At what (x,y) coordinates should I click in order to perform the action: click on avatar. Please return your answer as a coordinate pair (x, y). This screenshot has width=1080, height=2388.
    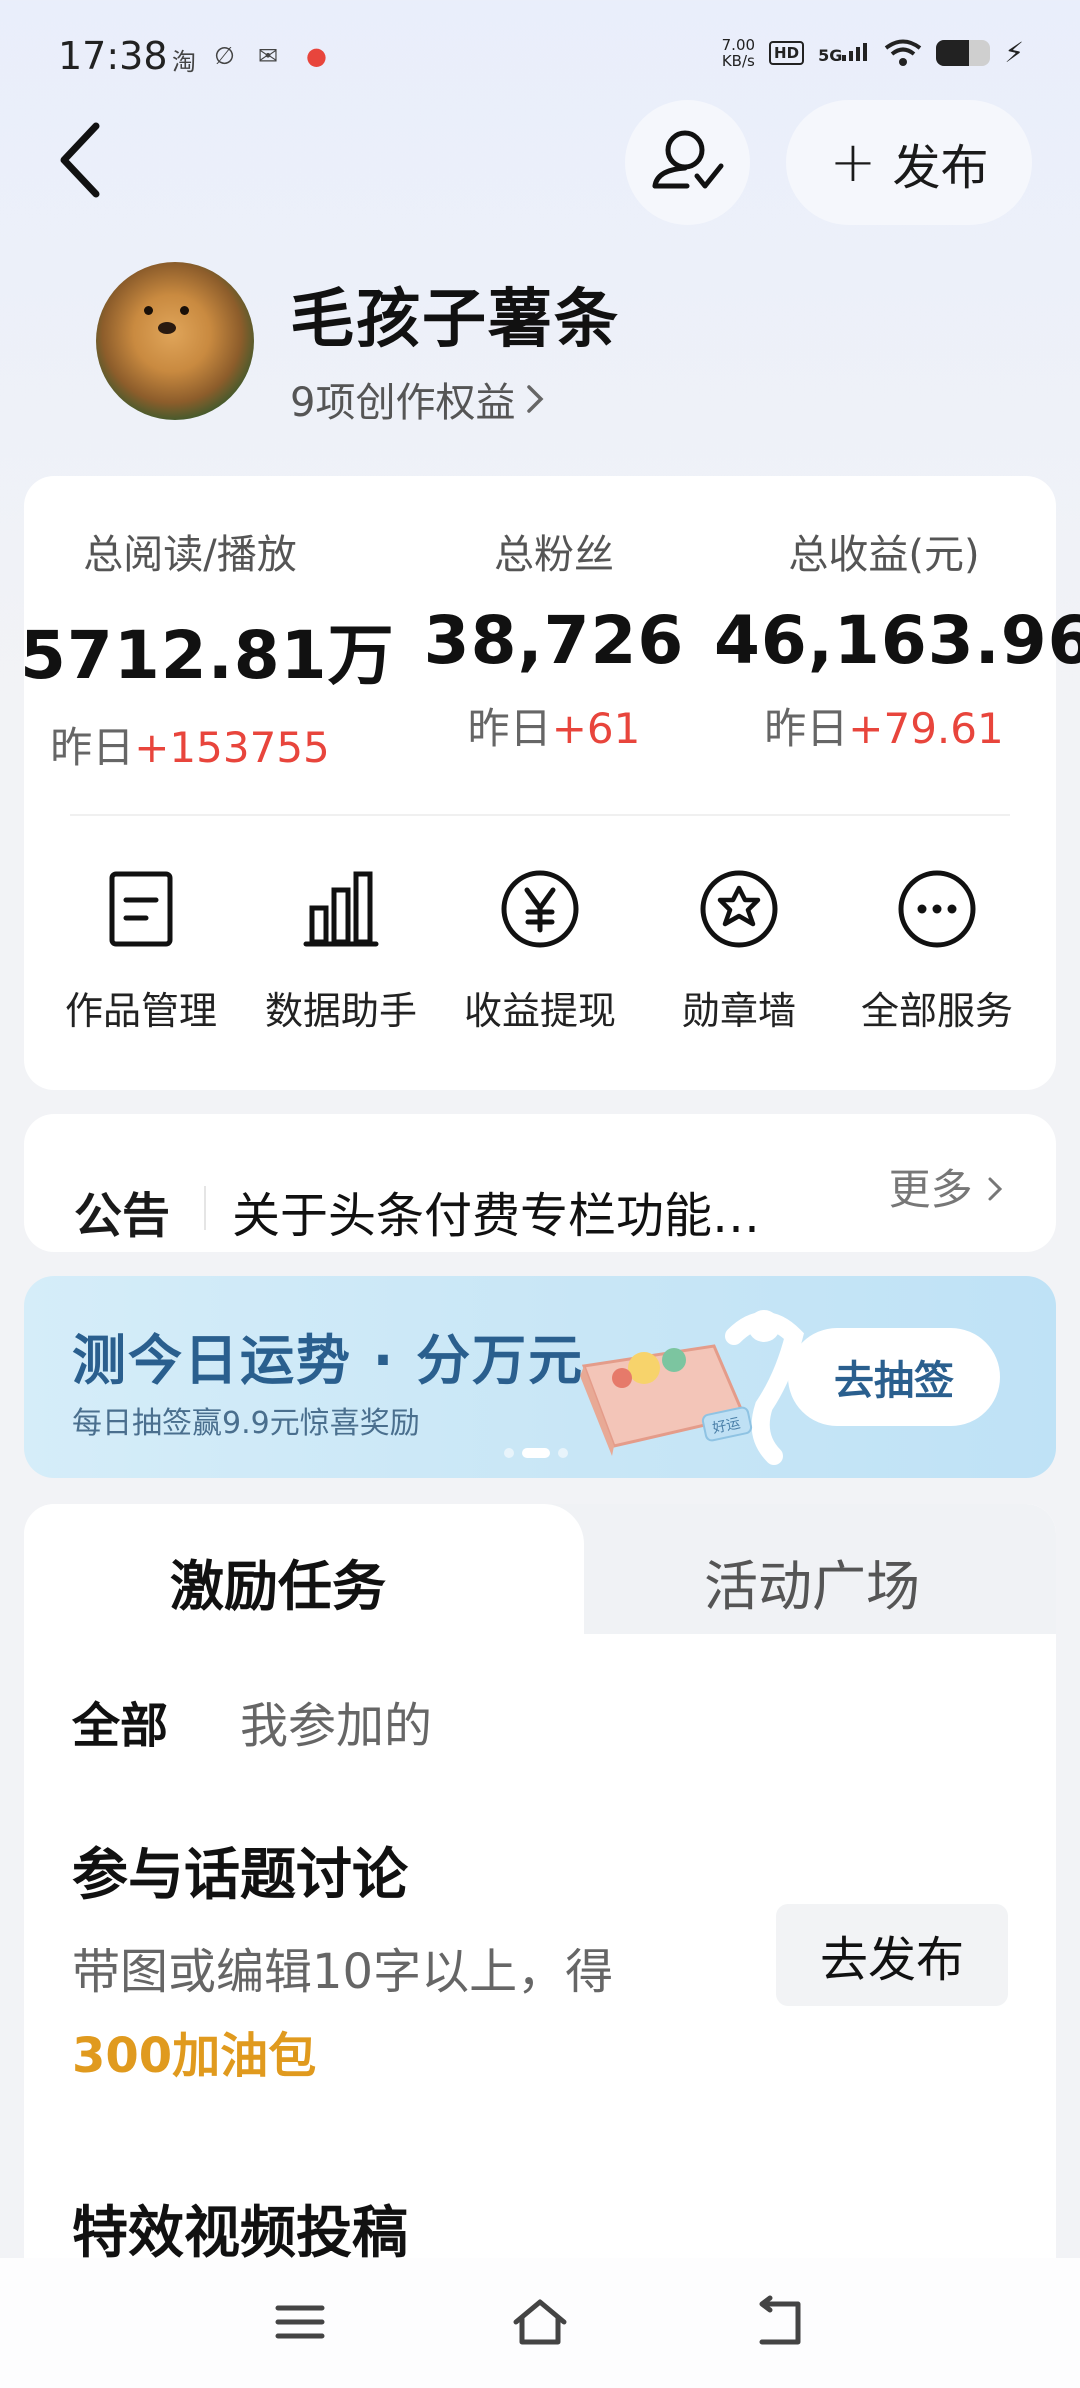
    Looking at the image, I should click on (175, 341).